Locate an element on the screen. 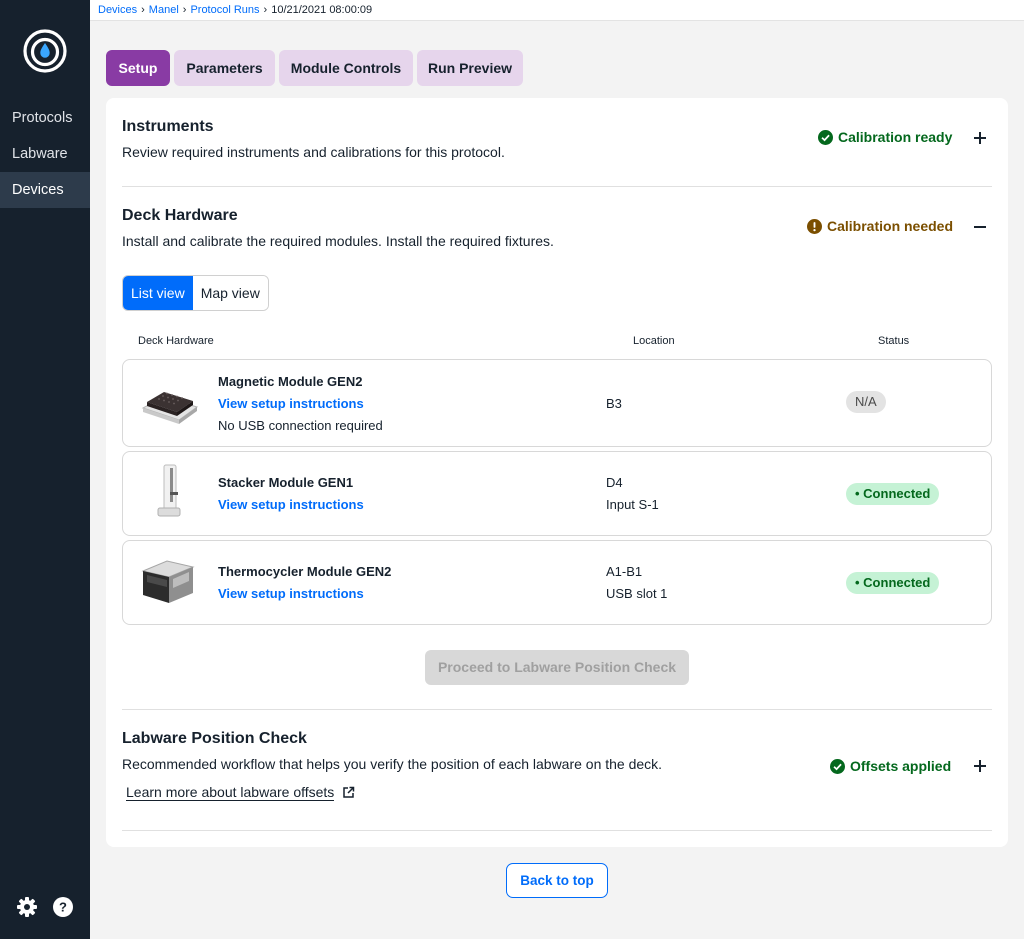 The width and height of the screenshot is (1024, 939). hardware-location: D4 is located at coordinates (614, 482).